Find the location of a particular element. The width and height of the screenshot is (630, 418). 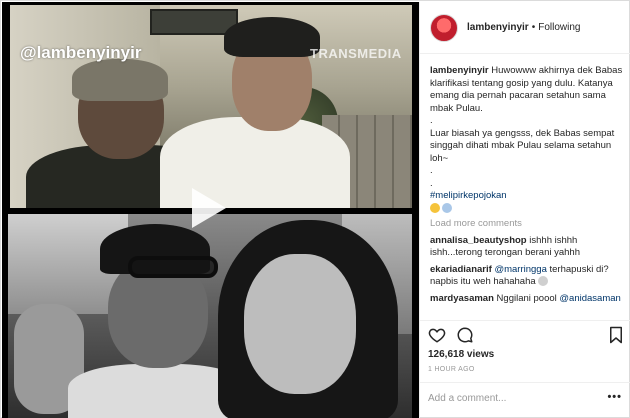

caption-hashtag: #melipirkepojokan is located at coordinates (526, 196).